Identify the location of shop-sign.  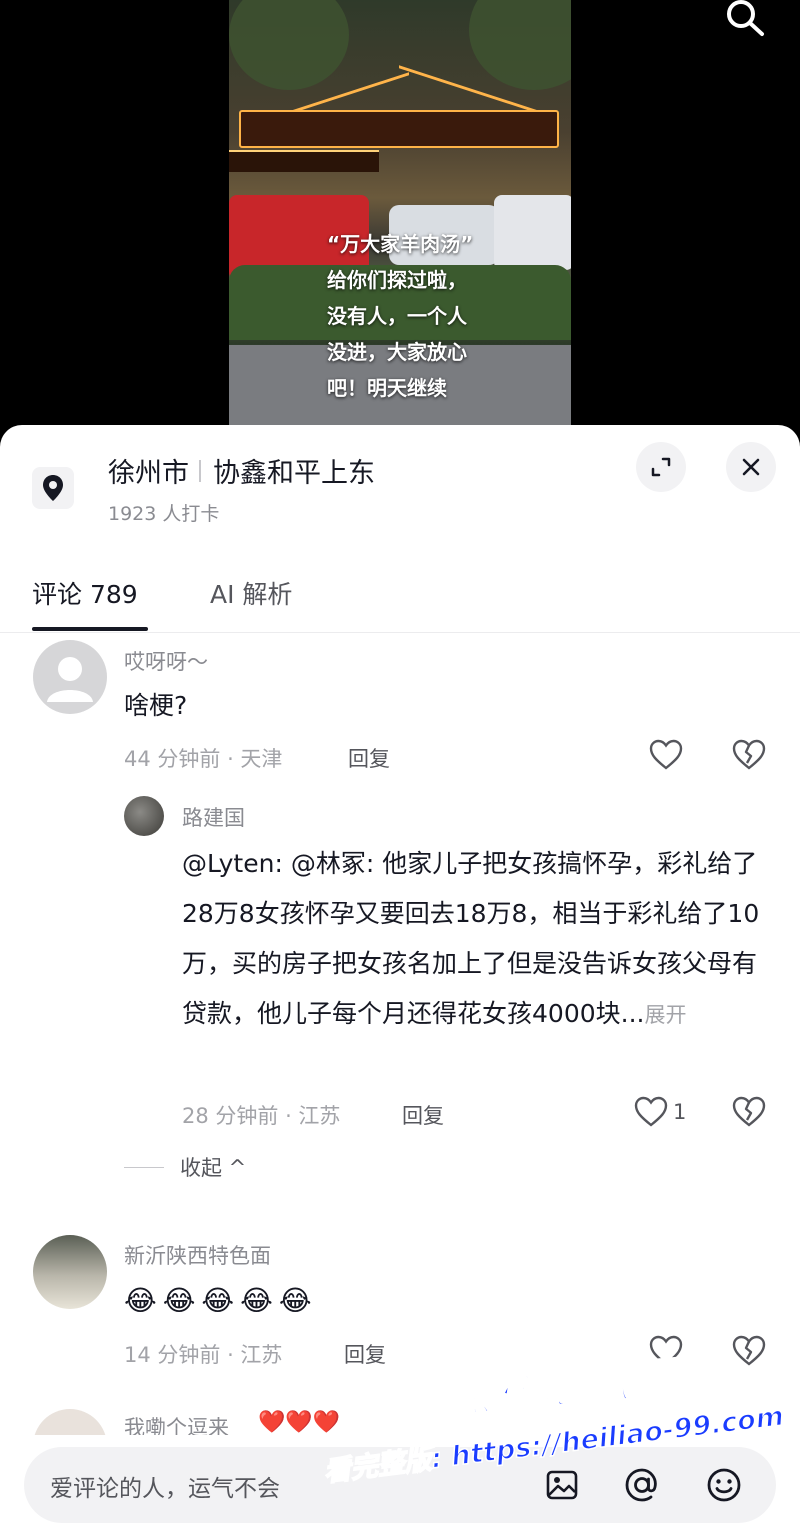
(399, 129).